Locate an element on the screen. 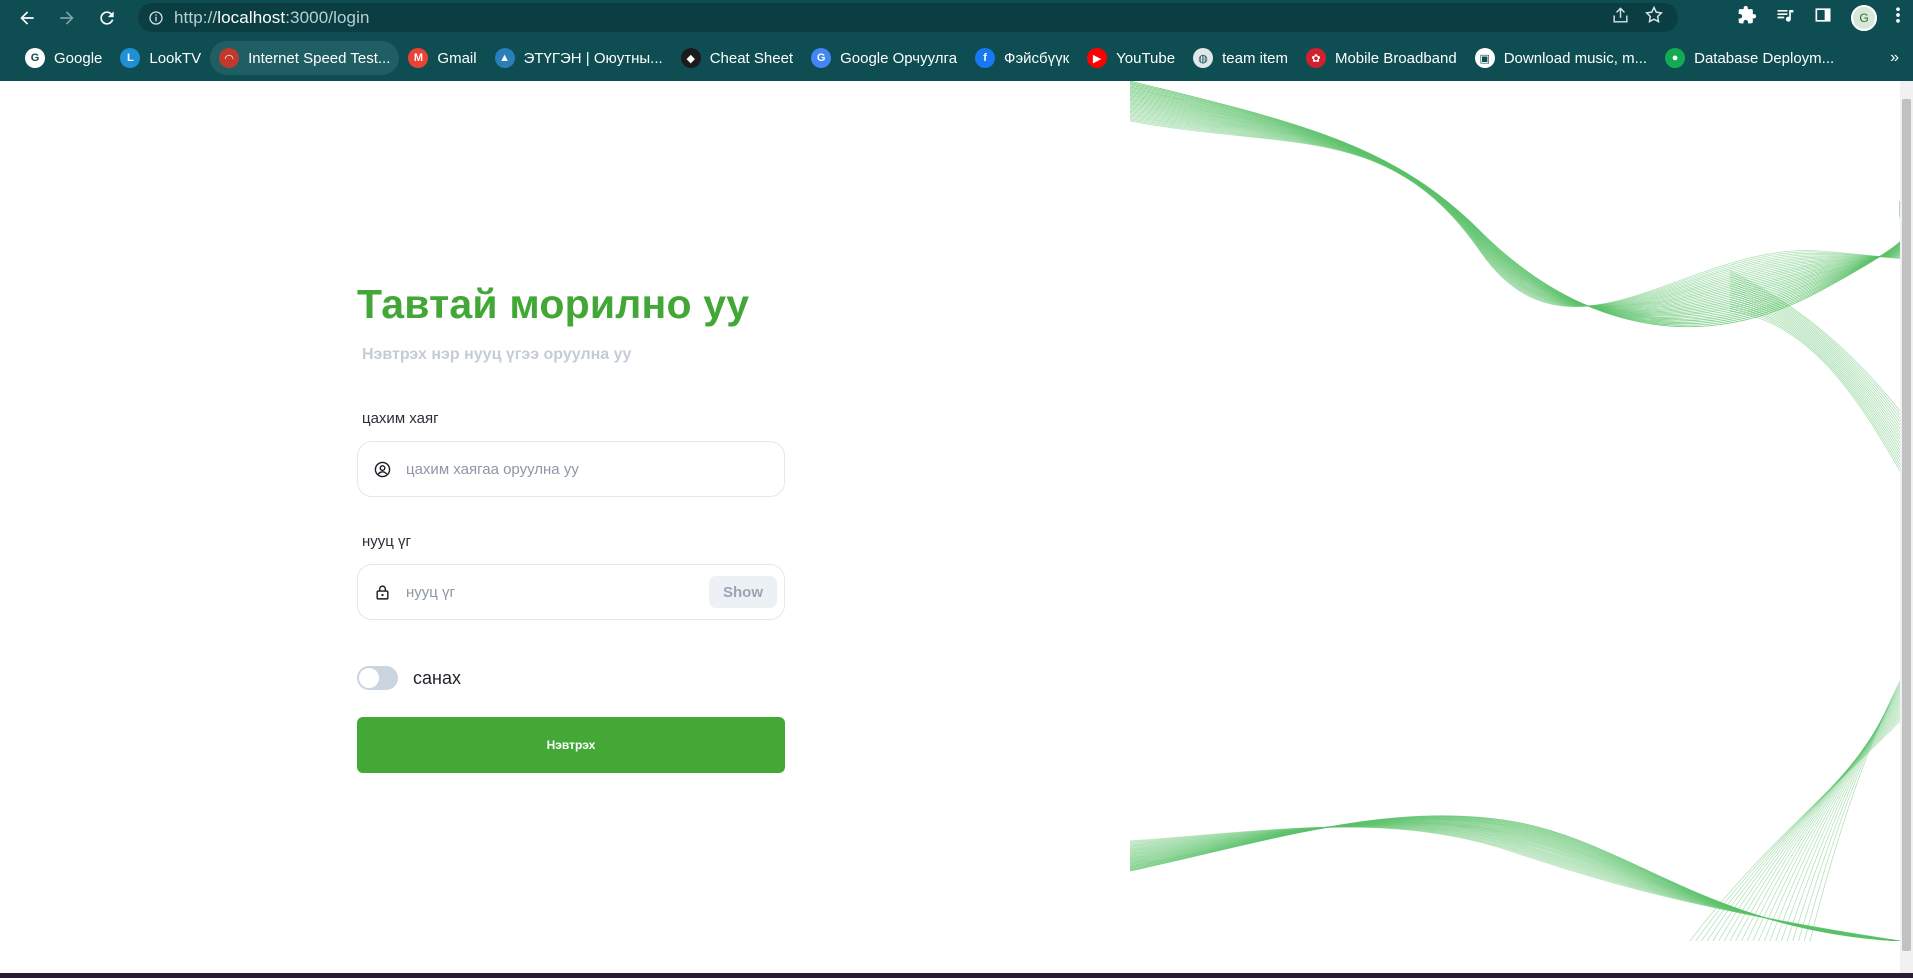  login-button: Нэвтрэх is located at coordinates (571, 745).